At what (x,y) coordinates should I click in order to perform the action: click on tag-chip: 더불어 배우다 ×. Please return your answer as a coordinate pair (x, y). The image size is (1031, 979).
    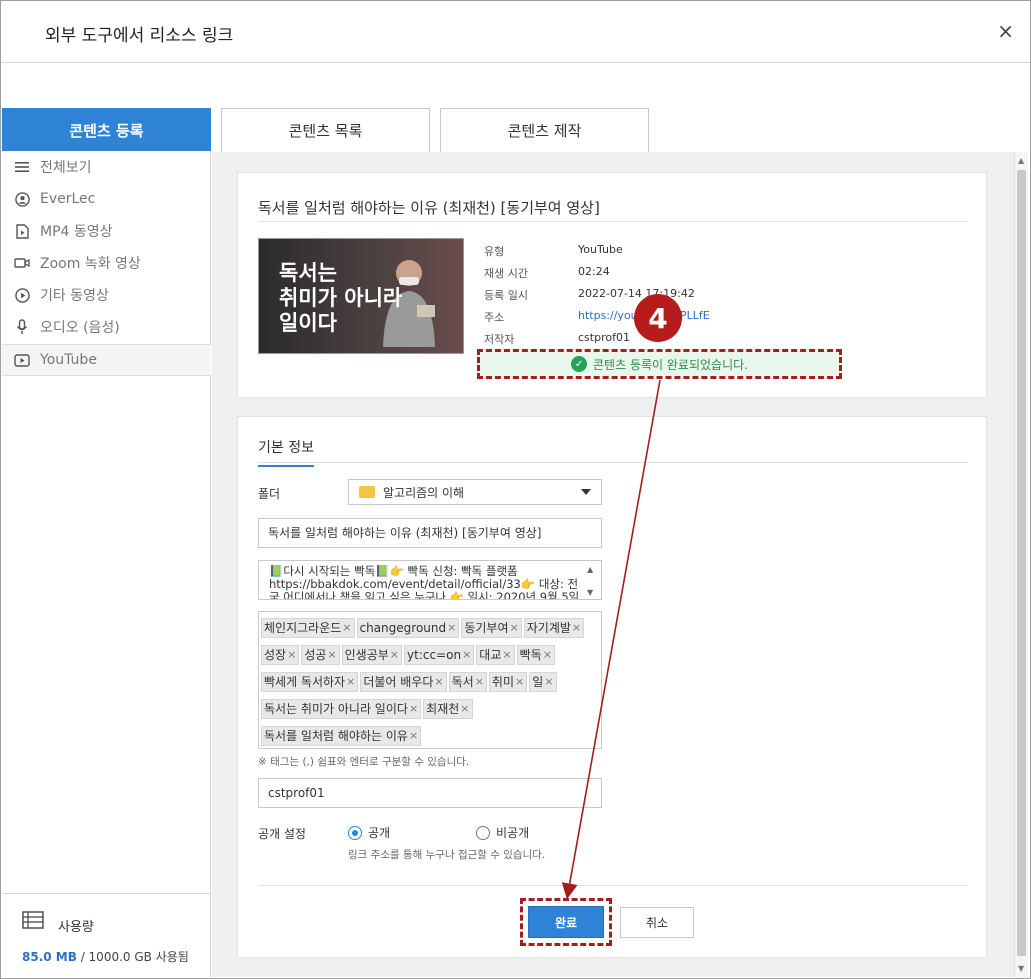
    Looking at the image, I should click on (403, 681).